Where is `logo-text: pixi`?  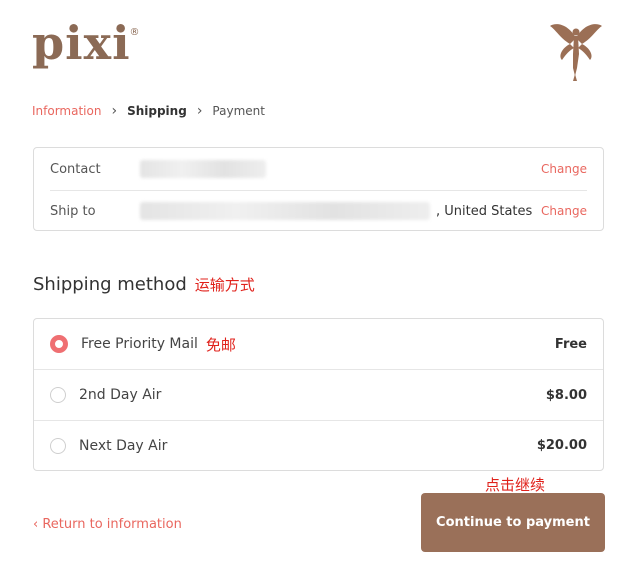
logo-text: pixi is located at coordinates (81, 43).